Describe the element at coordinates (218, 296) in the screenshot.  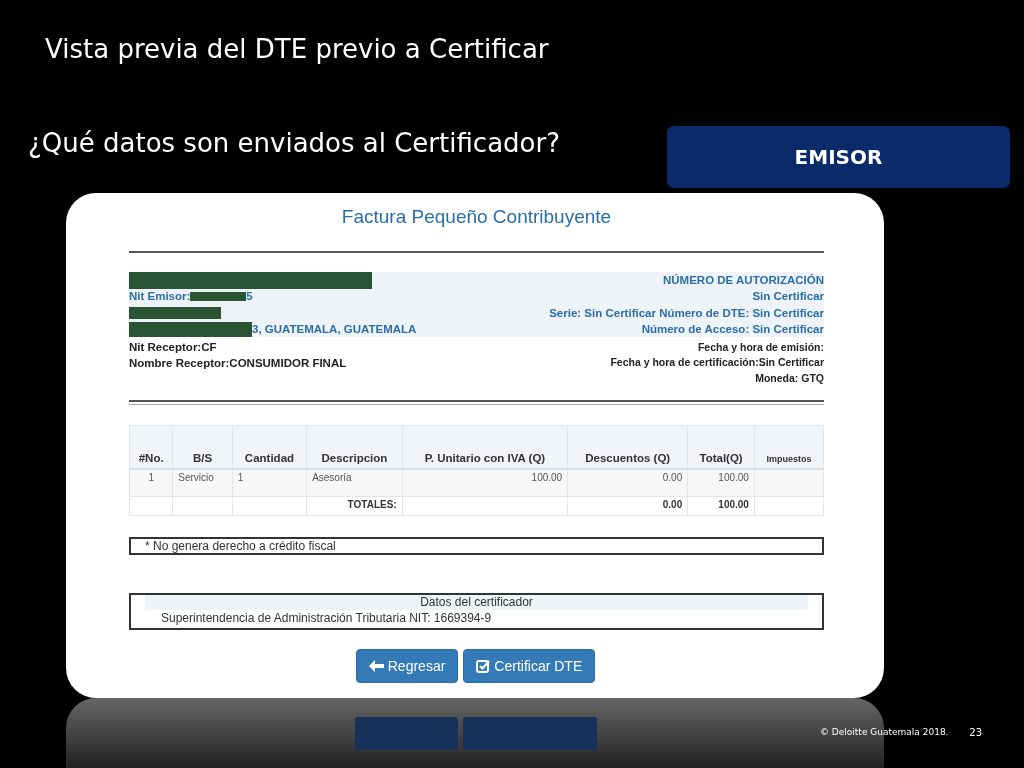
I see `redaction-bar` at that location.